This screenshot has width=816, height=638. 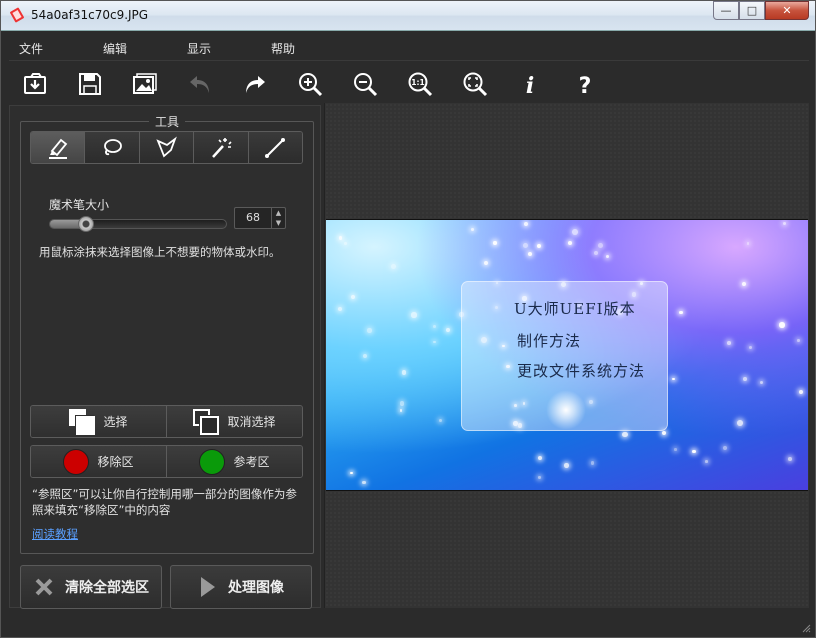 I want to click on image-button, so click(x=145, y=84).